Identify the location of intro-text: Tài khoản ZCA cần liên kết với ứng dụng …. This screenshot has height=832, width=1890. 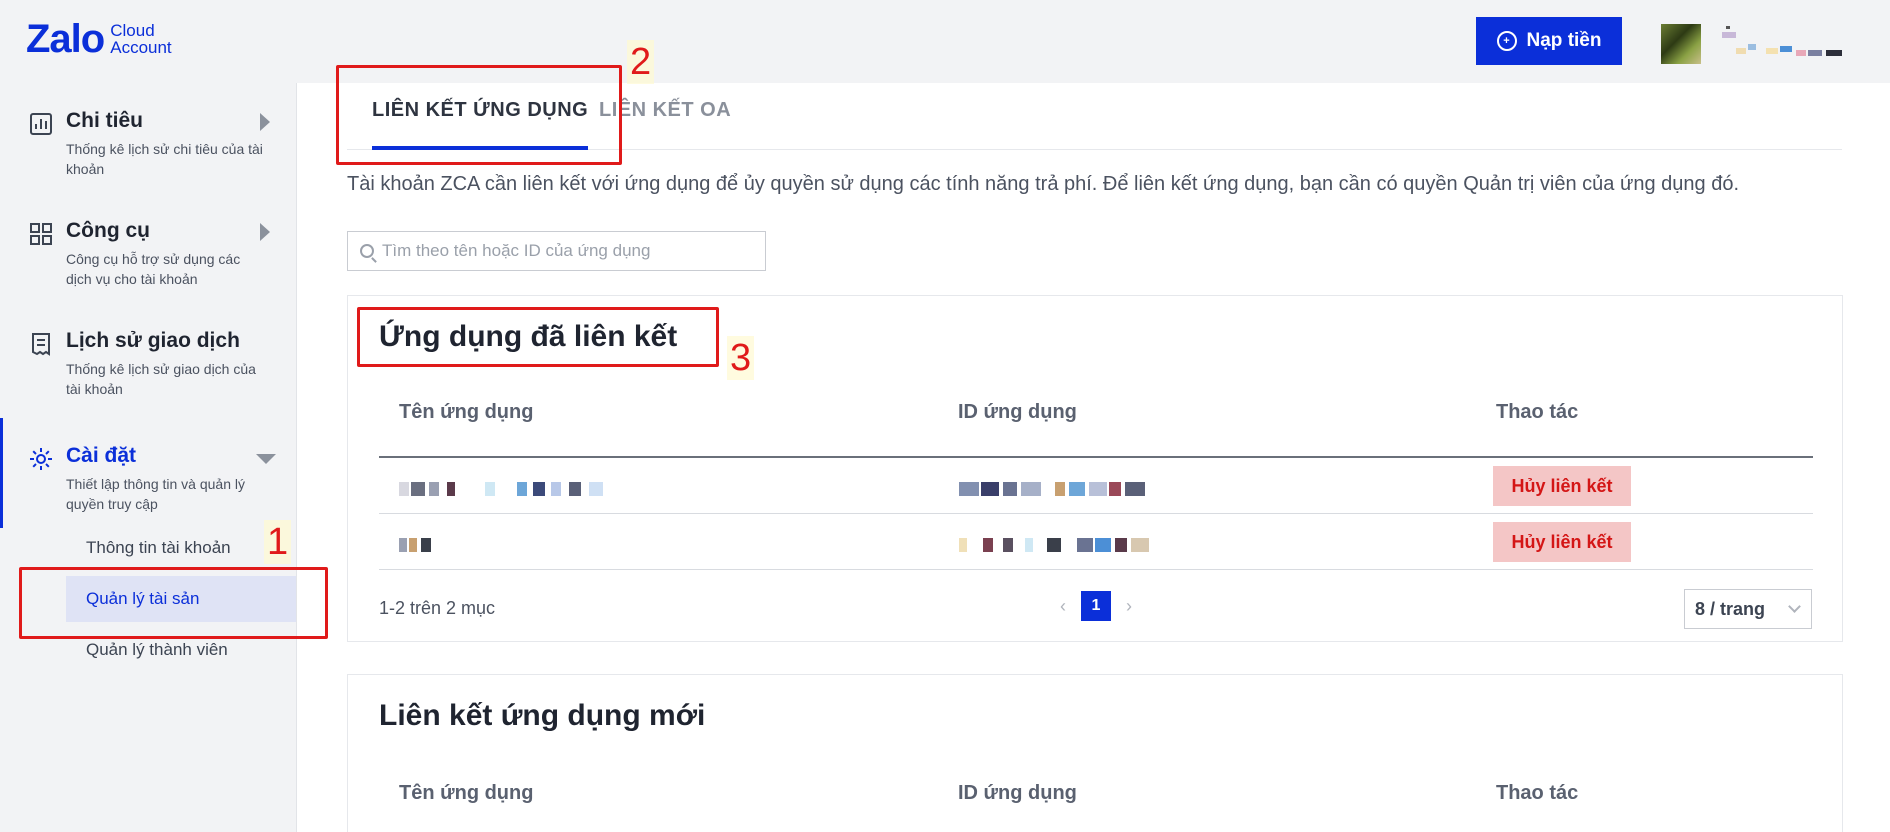
(1043, 184).